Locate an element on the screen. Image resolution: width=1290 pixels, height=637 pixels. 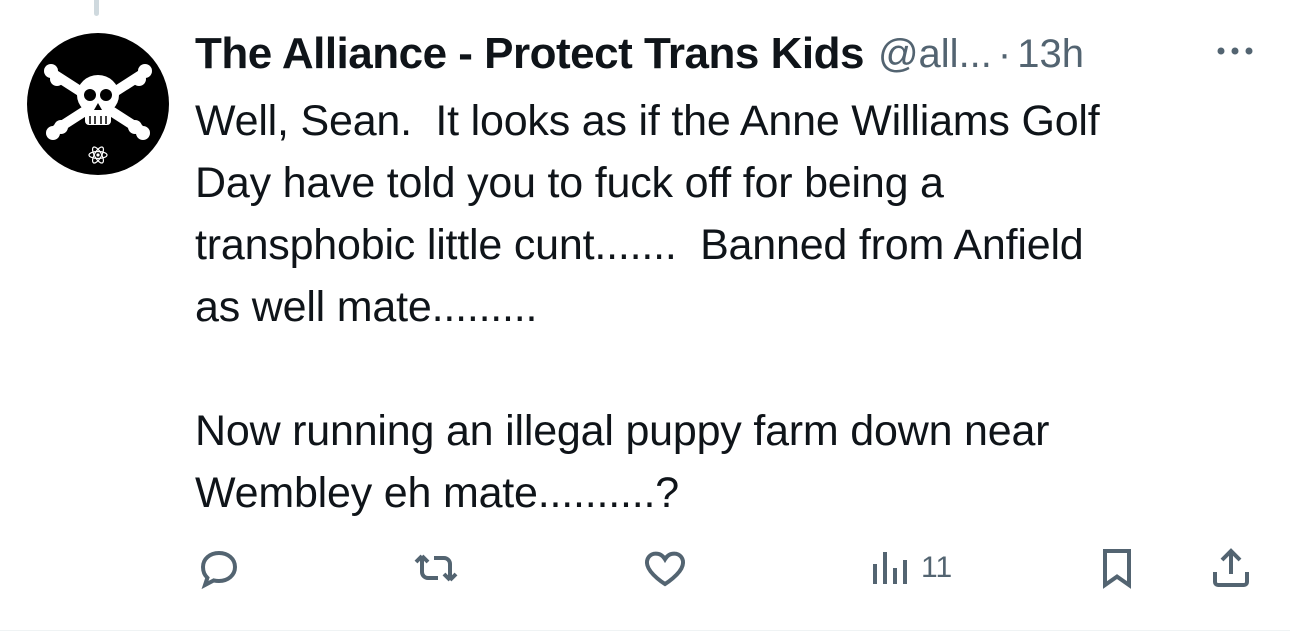
share-button is located at coordinates (1231, 568).